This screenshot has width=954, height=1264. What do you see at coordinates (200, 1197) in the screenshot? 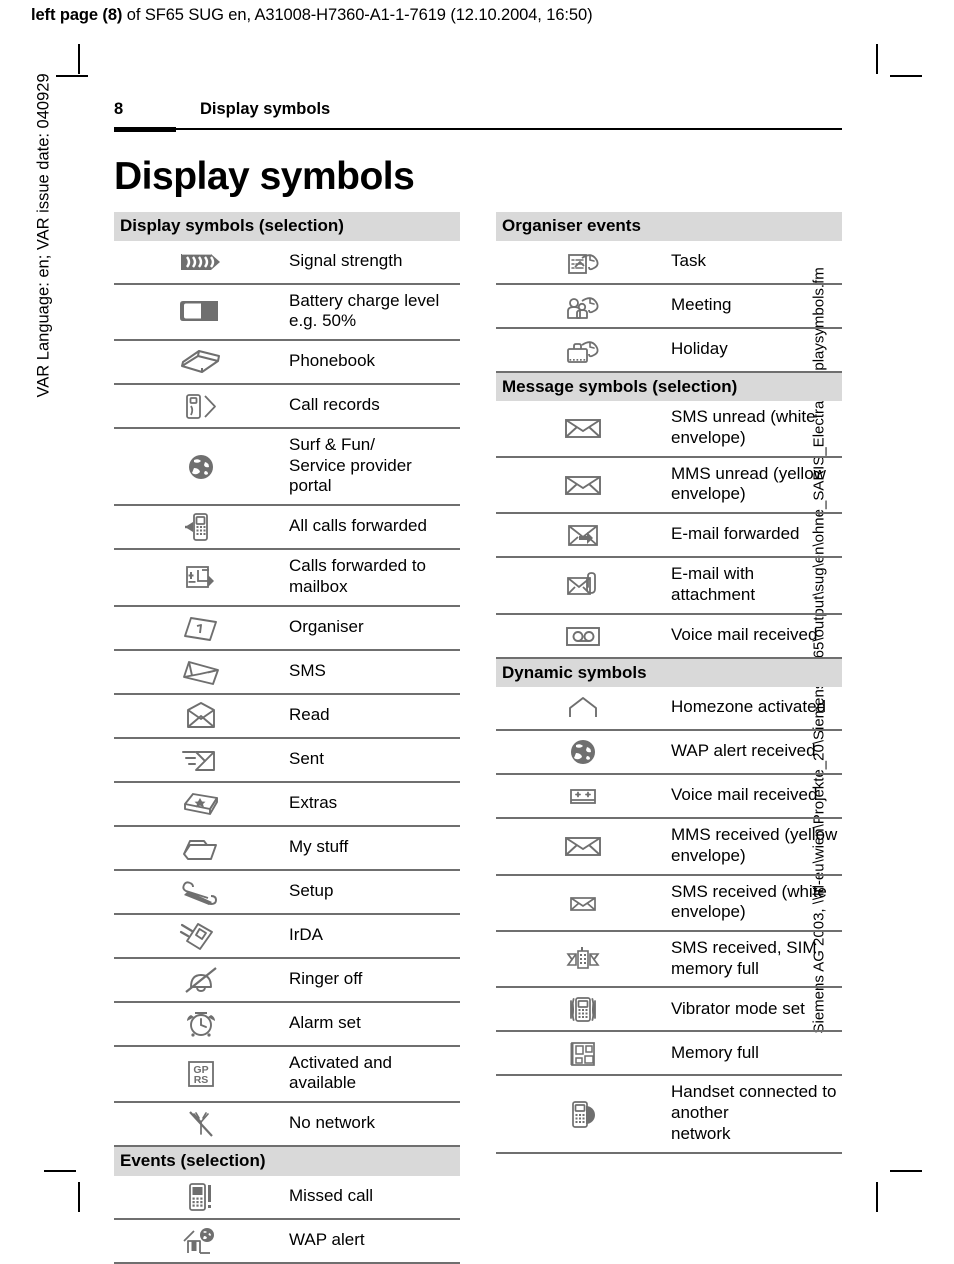
I see `missed-call-icon` at bounding box center [200, 1197].